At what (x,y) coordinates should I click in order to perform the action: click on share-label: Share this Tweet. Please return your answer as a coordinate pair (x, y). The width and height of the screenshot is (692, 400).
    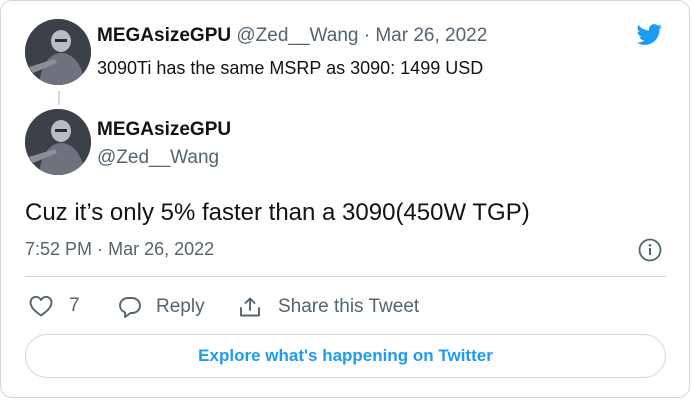
    Looking at the image, I should click on (349, 306).